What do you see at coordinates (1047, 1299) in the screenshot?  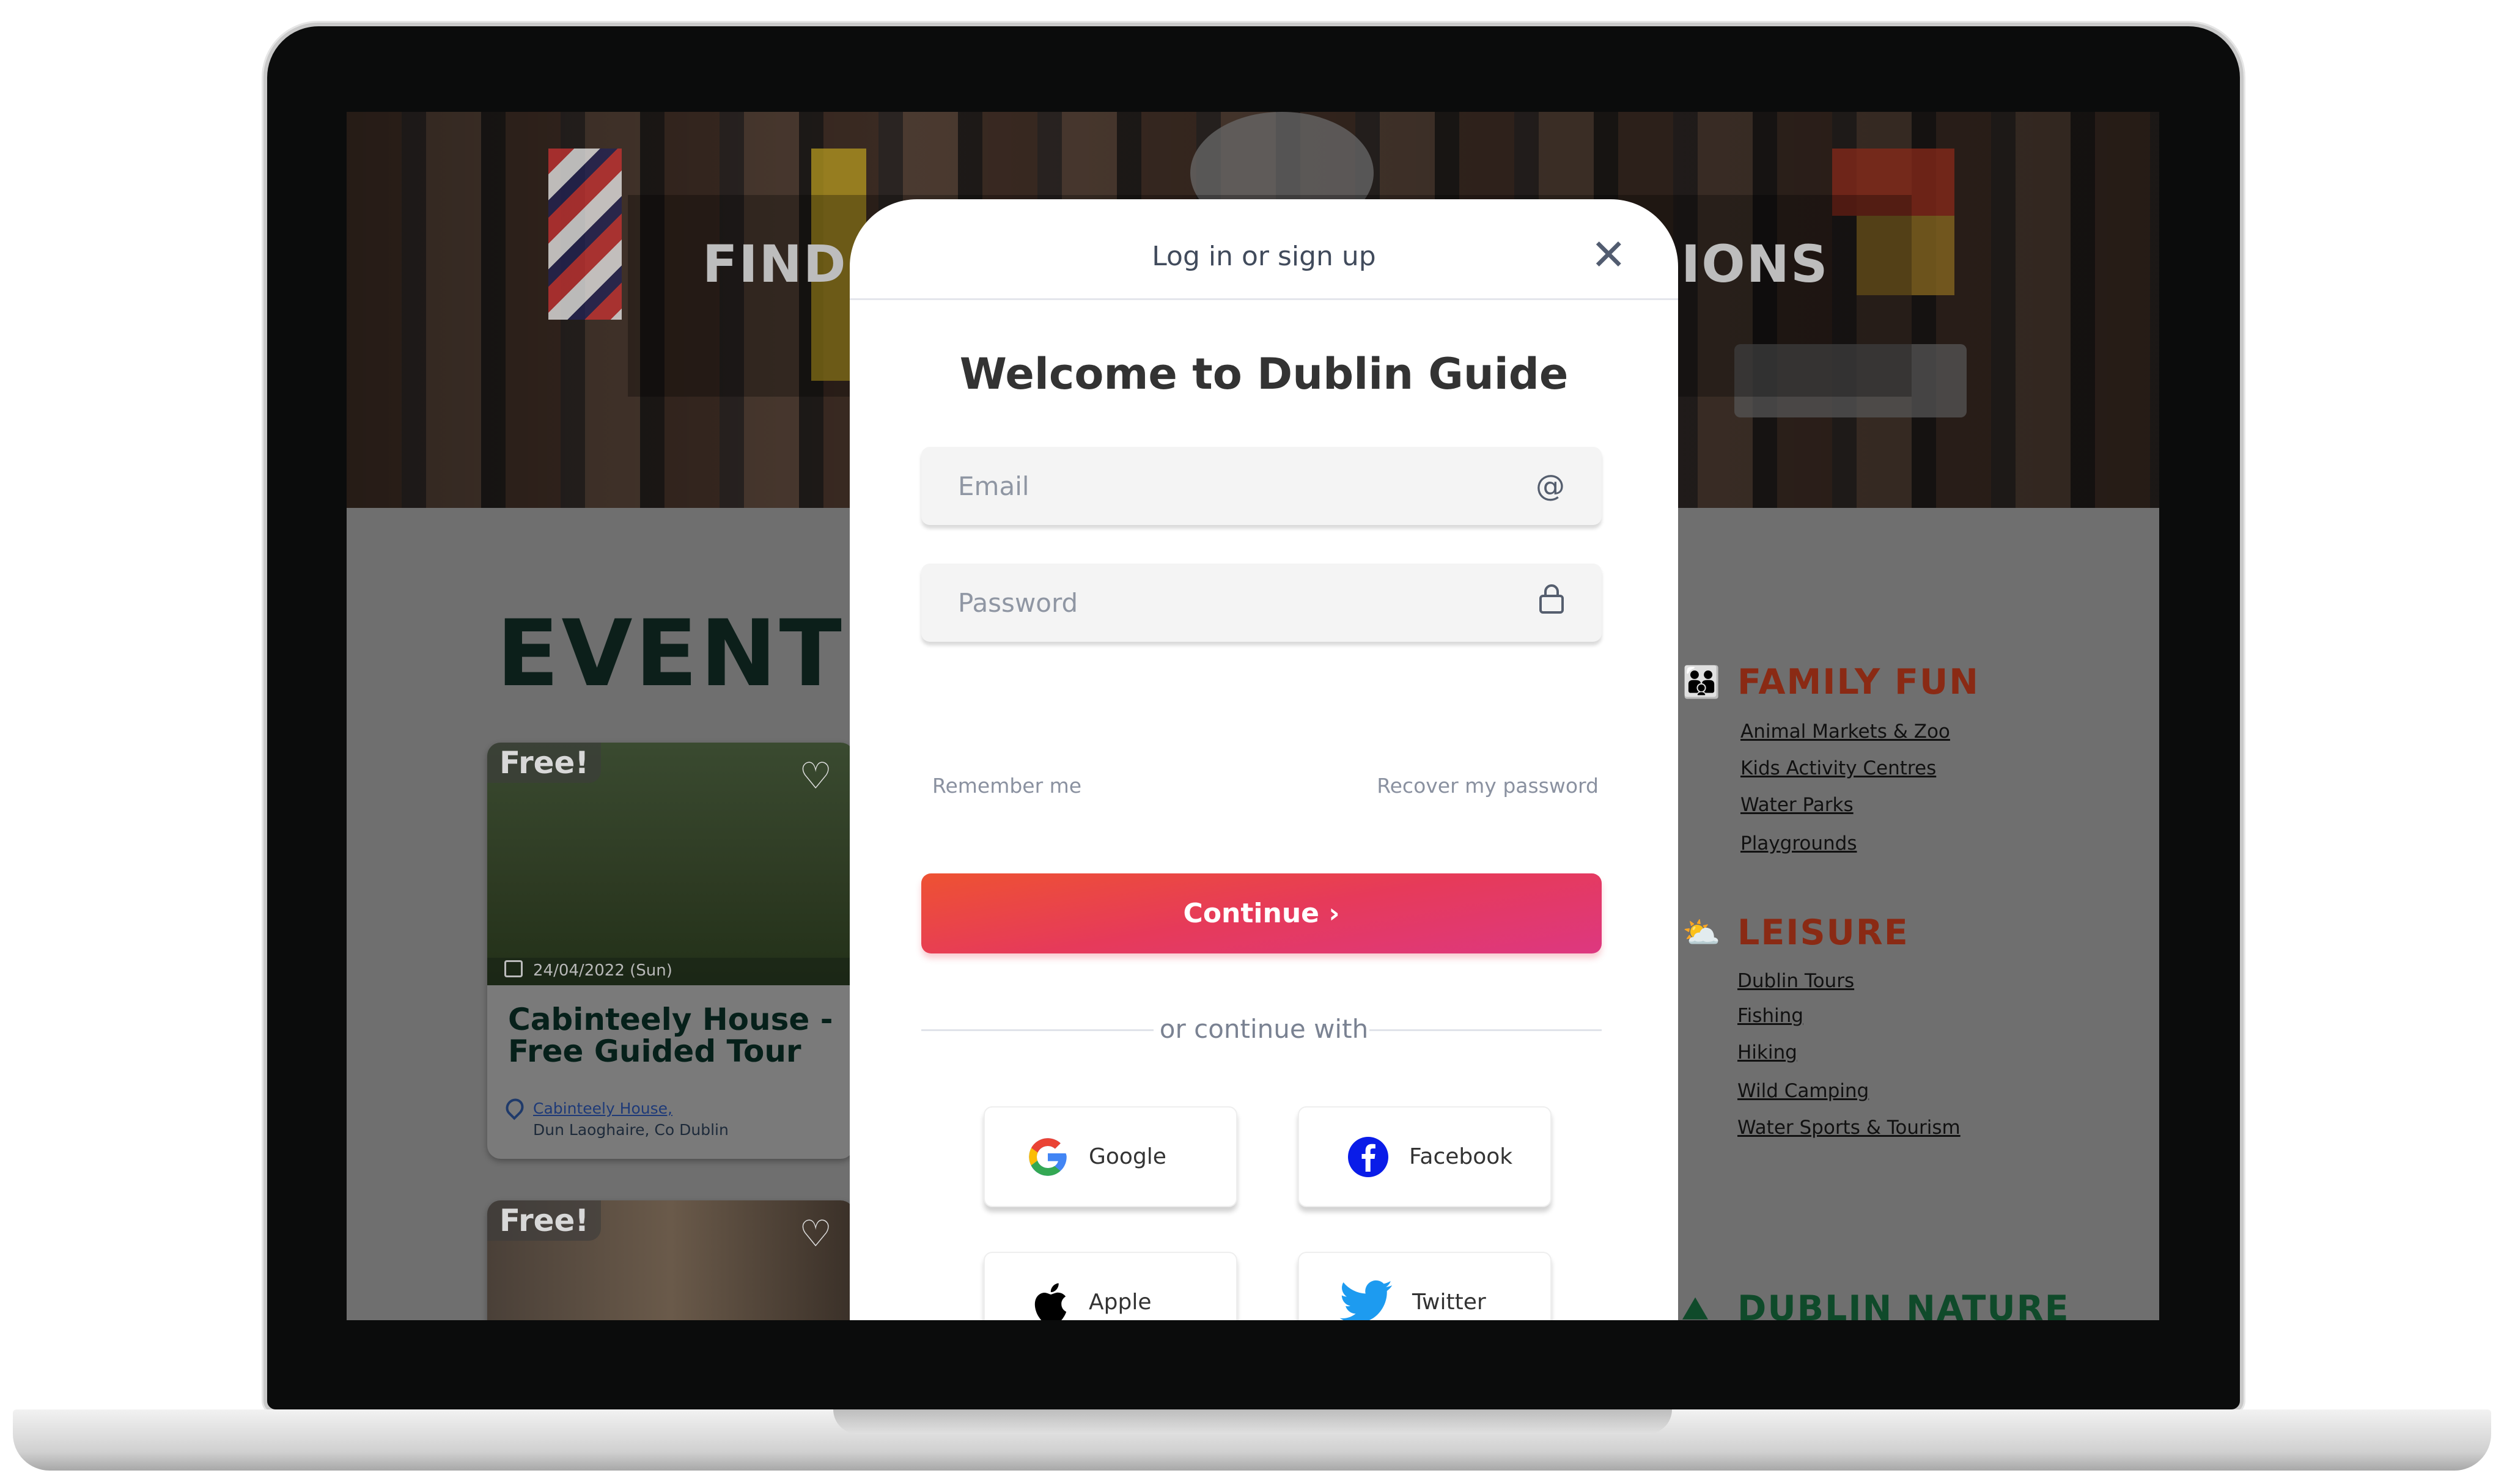 I see `apple-icon` at bounding box center [1047, 1299].